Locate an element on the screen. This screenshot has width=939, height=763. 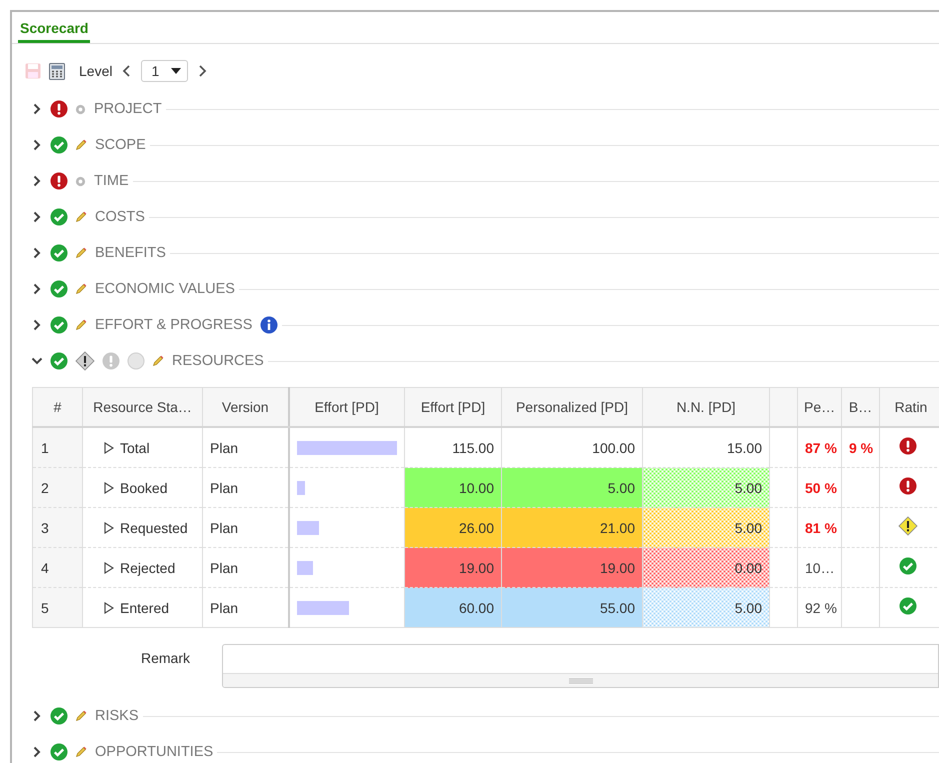
percent-value: 87 % is located at coordinates (821, 448).